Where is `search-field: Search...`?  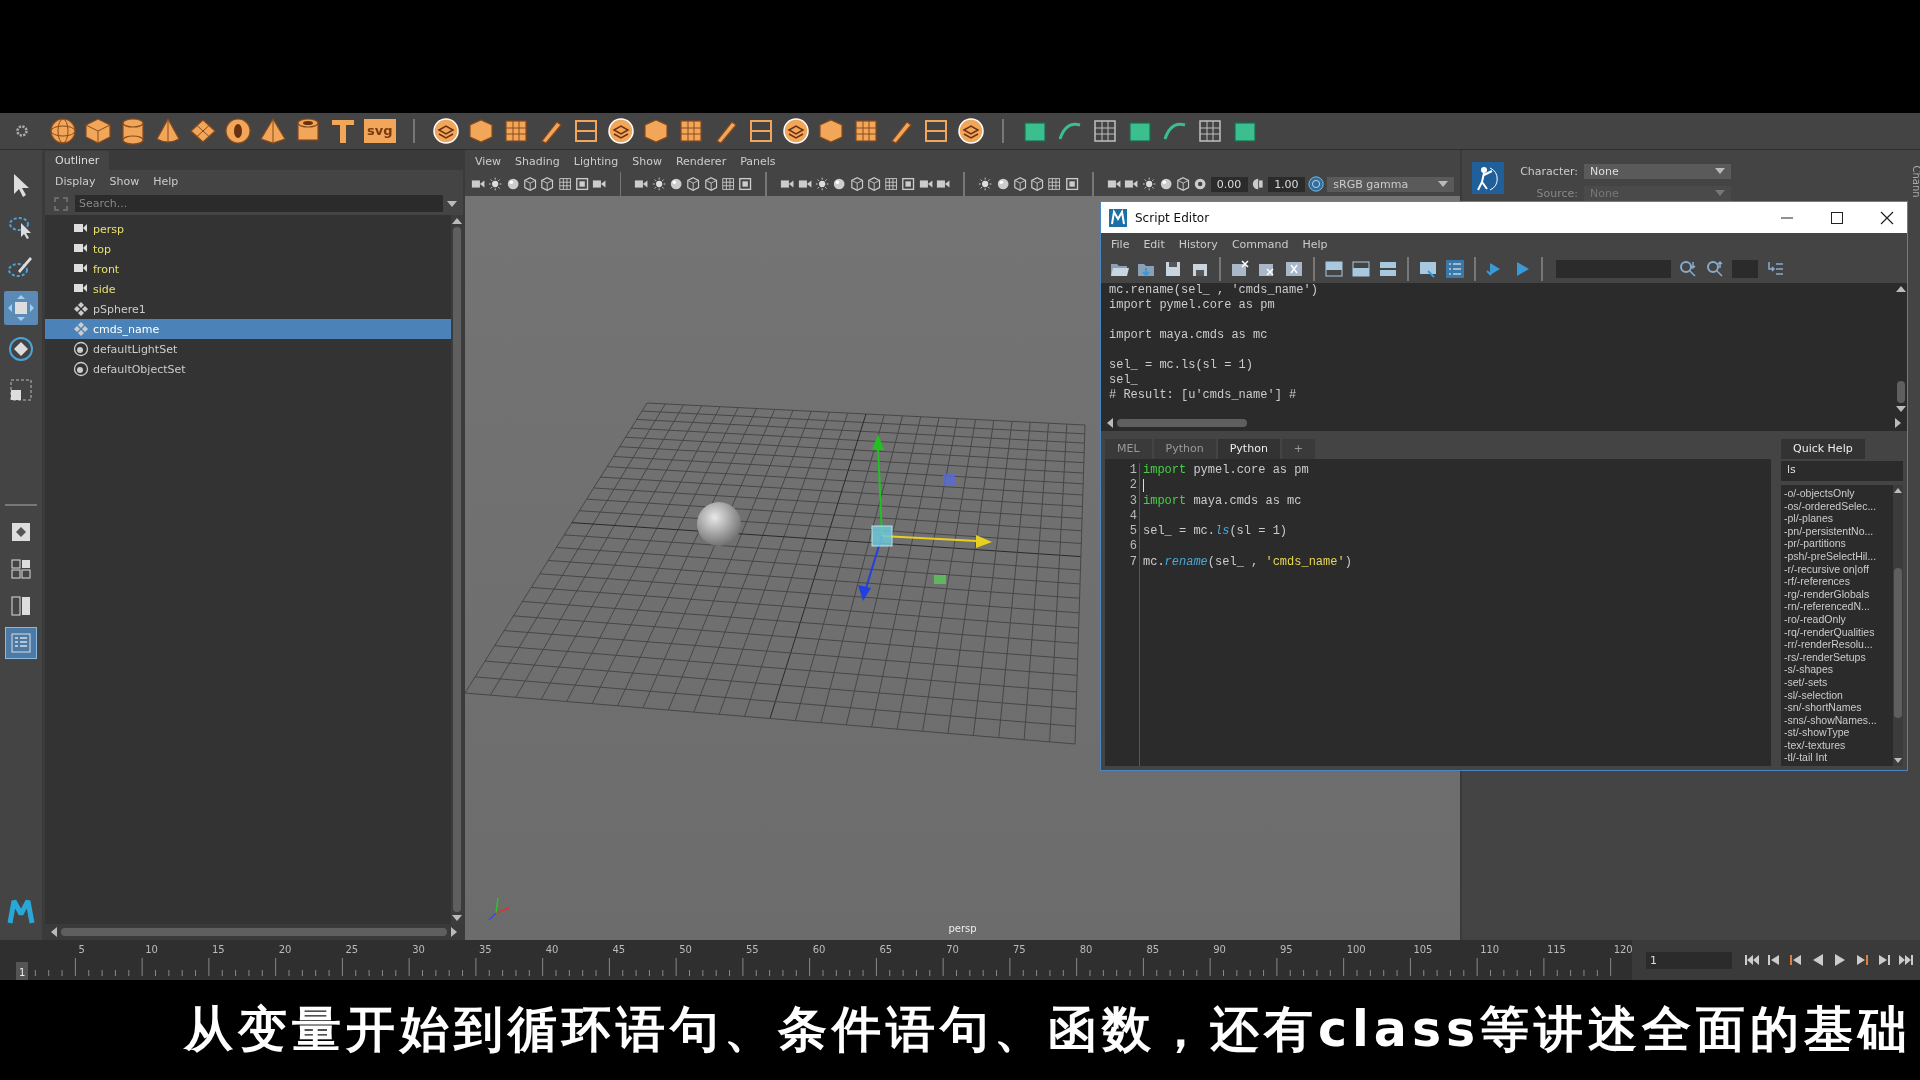 search-field: Search... is located at coordinates (259, 203).